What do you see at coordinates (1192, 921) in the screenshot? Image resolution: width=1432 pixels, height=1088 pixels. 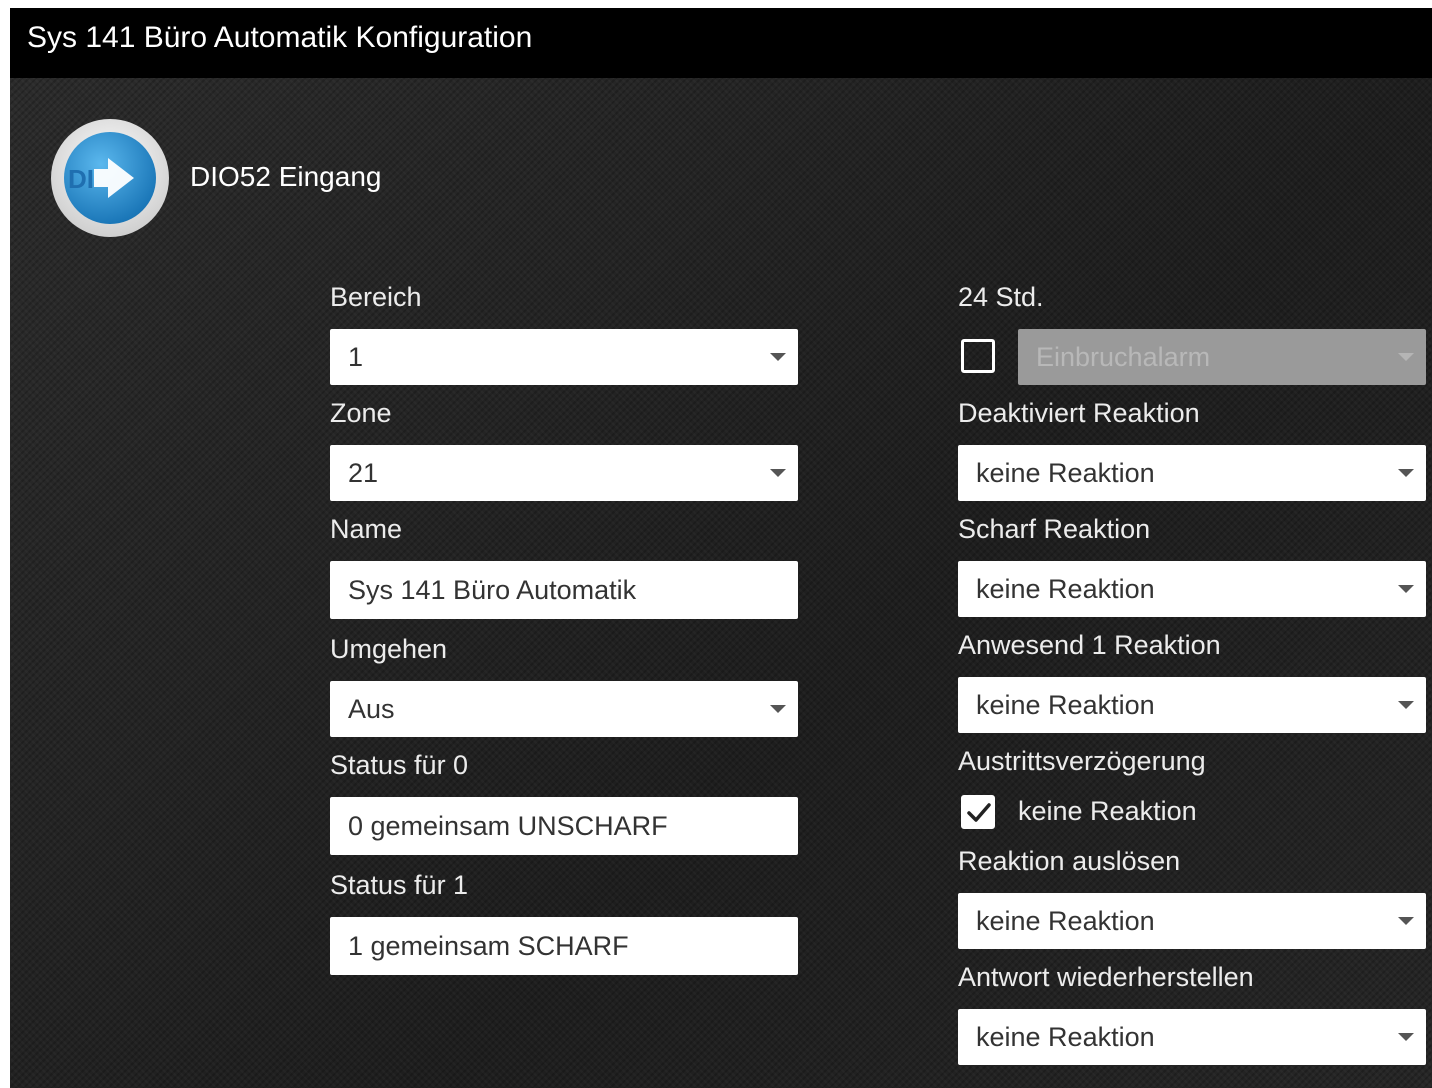 I see `ausloesen-select: keine Reaktion` at bounding box center [1192, 921].